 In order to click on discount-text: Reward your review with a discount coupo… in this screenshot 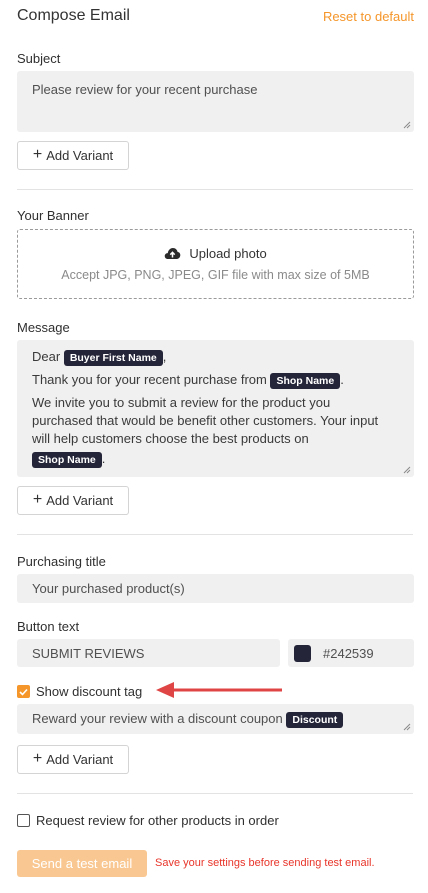, I will do `click(157, 718)`.